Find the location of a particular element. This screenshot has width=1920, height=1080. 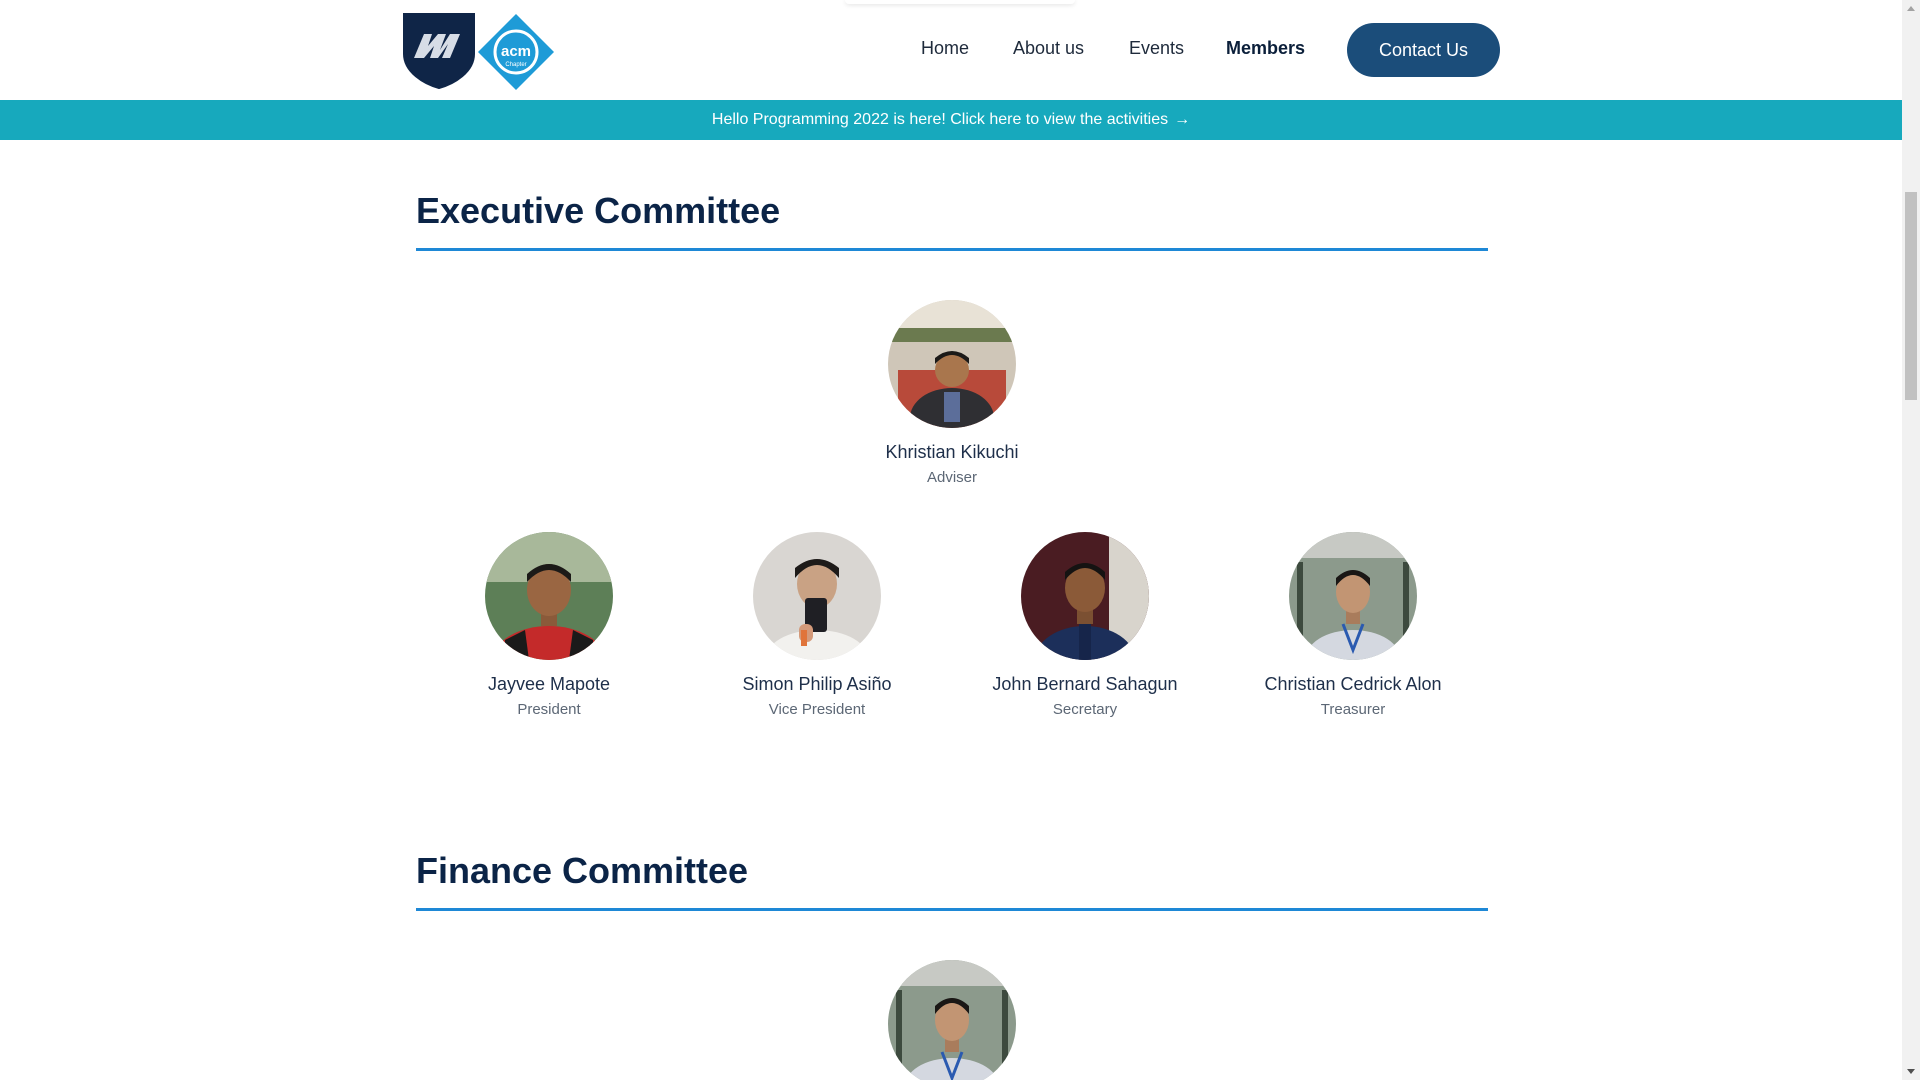

nav-about-us: About us is located at coordinates (1048, 48).